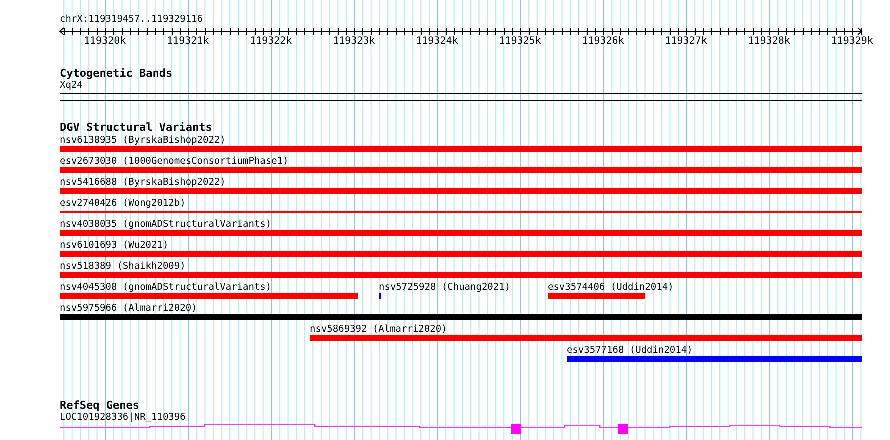 Image resolution: width=890 pixels, height=440 pixels. Describe the element at coordinates (769, 41) in the screenshot. I see `axis-label: 119328k` at that location.